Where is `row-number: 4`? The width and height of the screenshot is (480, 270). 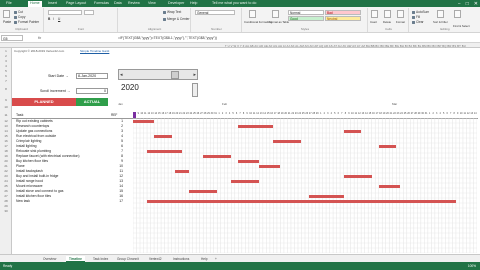 row-number: 4 is located at coordinates (6, 66).